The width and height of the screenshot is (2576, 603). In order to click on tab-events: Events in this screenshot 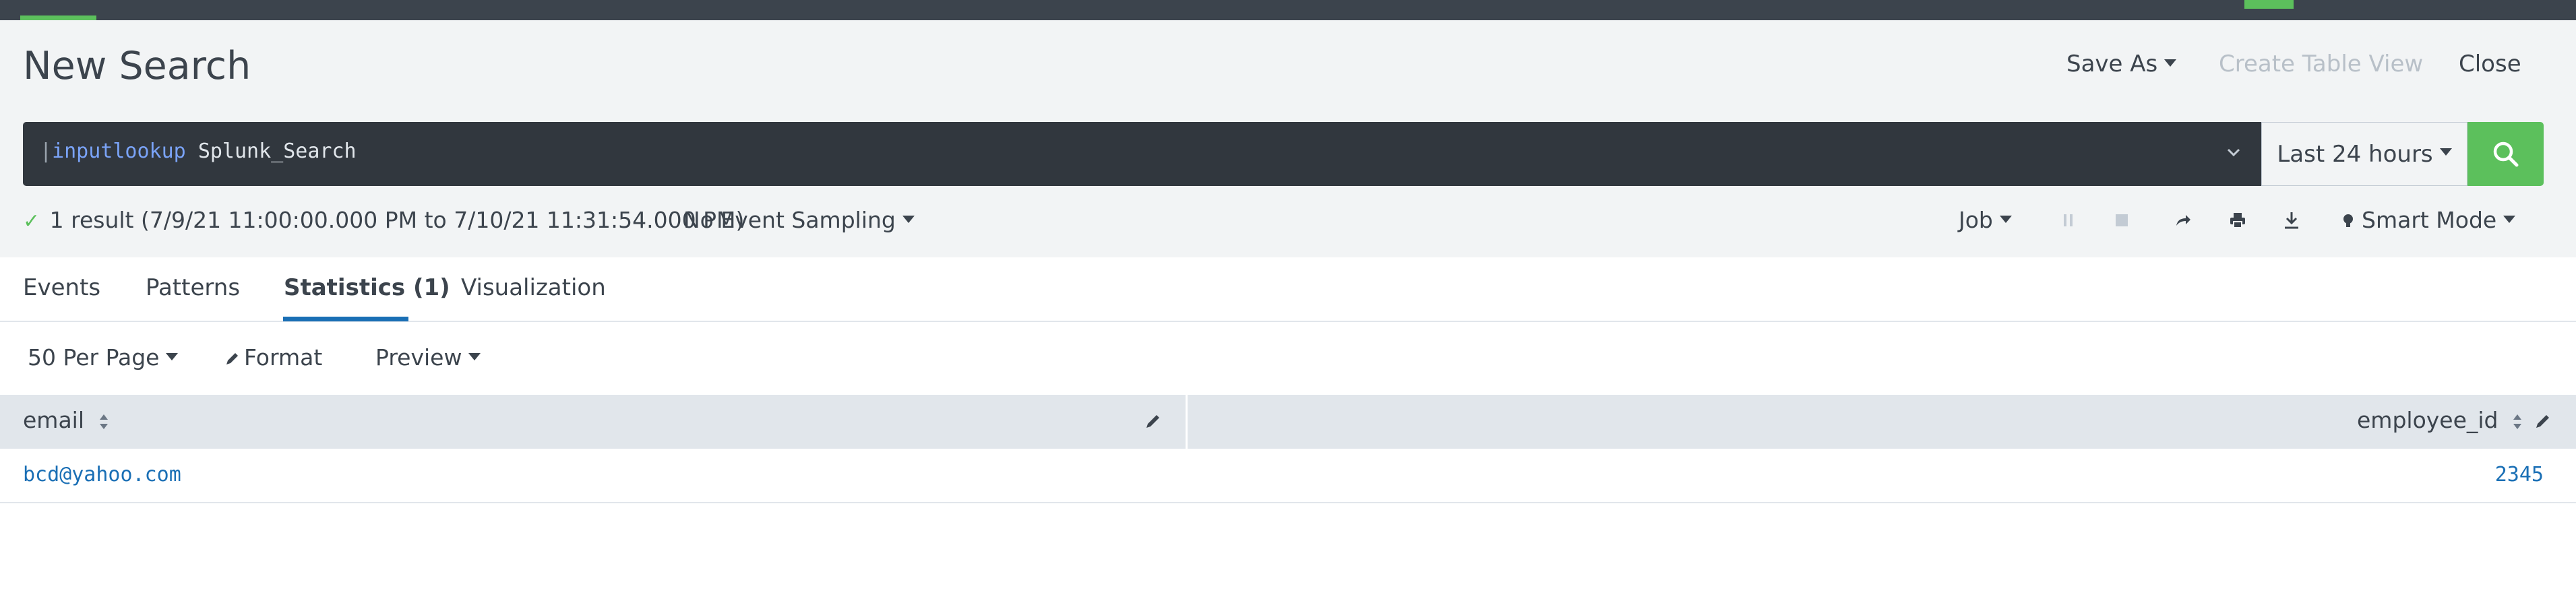, I will do `click(62, 287)`.